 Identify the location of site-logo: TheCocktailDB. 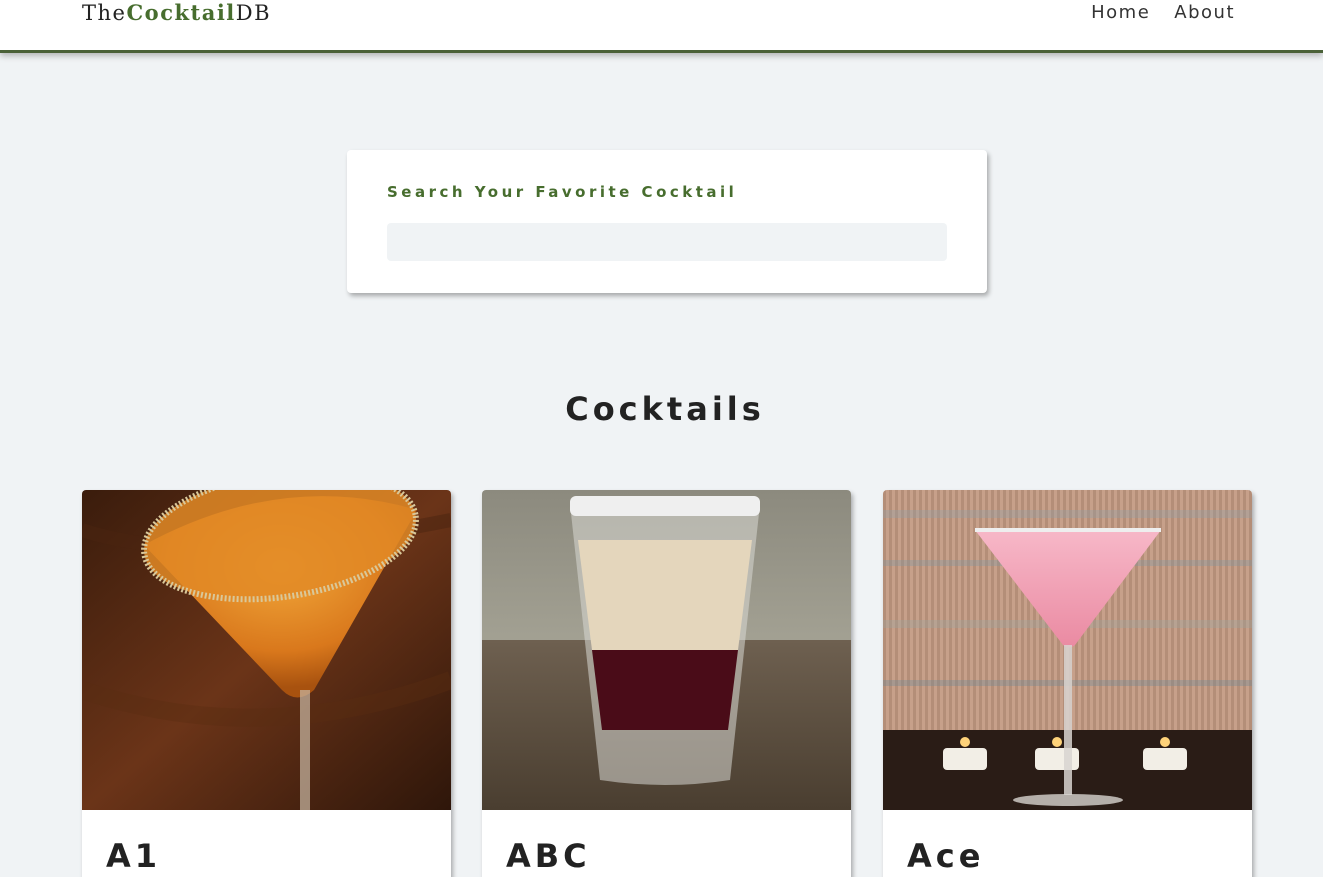
(176, 12).